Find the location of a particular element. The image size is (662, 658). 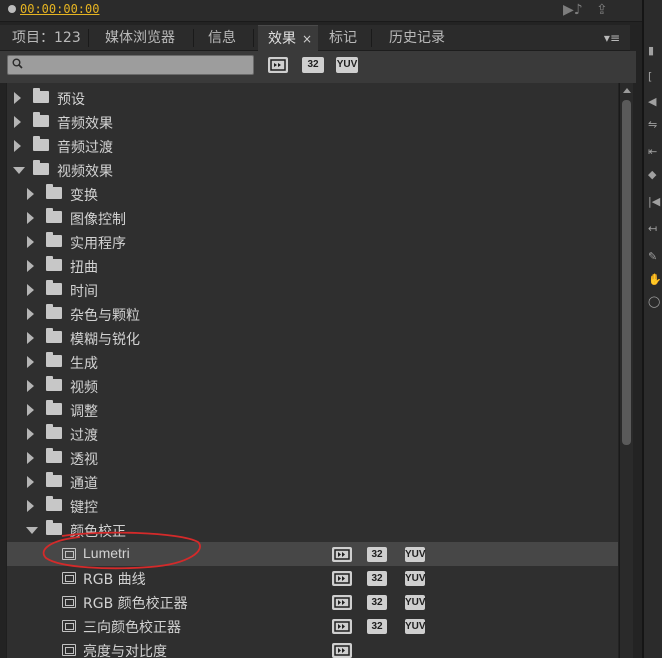

export-icon: ⇪ is located at coordinates (602, 10).